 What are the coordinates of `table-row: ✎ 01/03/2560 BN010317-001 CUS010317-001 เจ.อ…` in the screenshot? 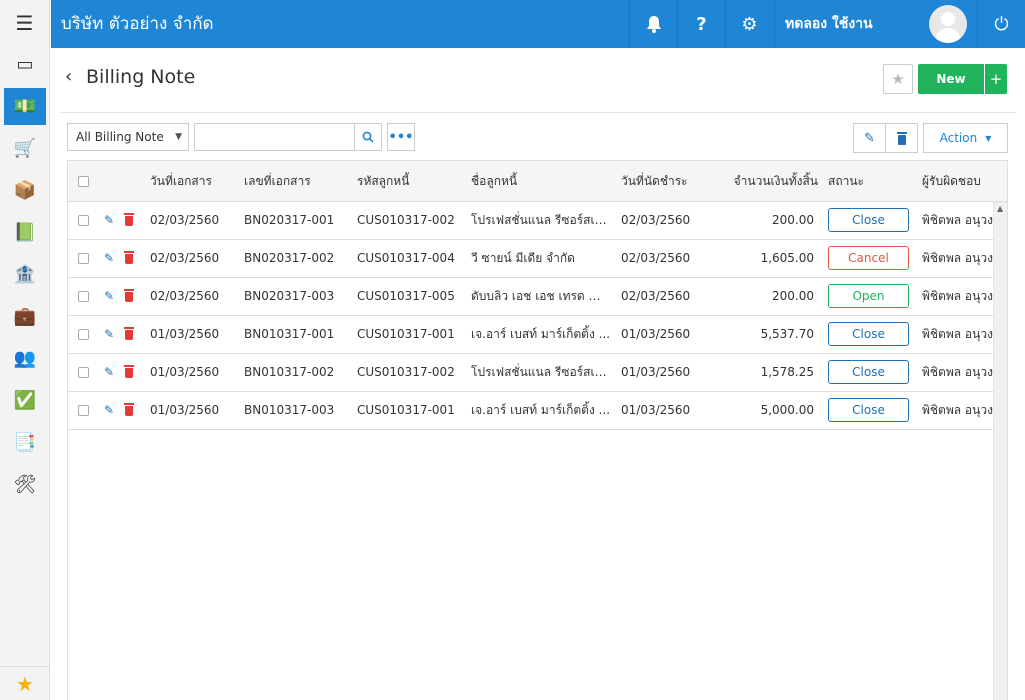 It's located at (530, 335).